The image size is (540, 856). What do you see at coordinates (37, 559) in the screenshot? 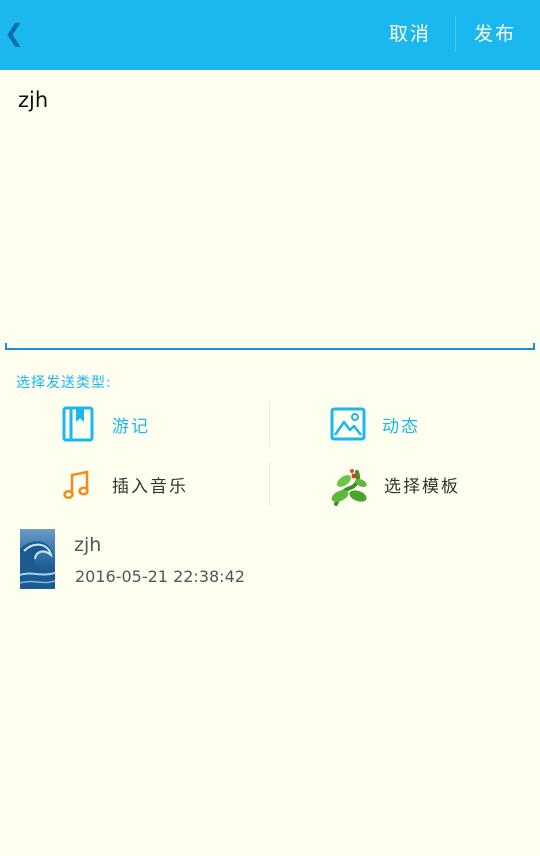
I see `ocean-wave-thumbnail` at bounding box center [37, 559].